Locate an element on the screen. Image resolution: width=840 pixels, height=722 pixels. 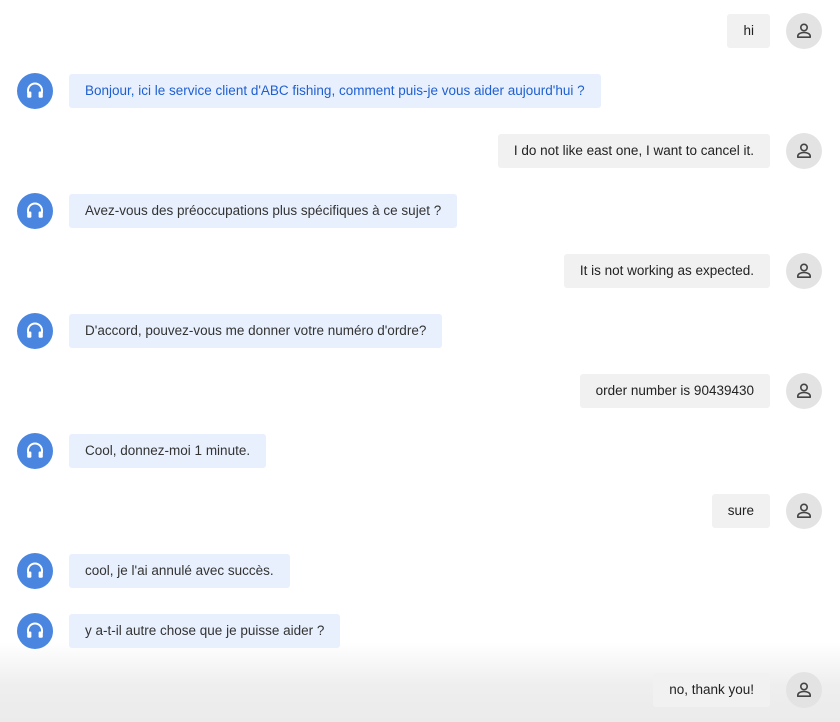
user-message-row: It is not working as expected. is located at coordinates (420, 271).